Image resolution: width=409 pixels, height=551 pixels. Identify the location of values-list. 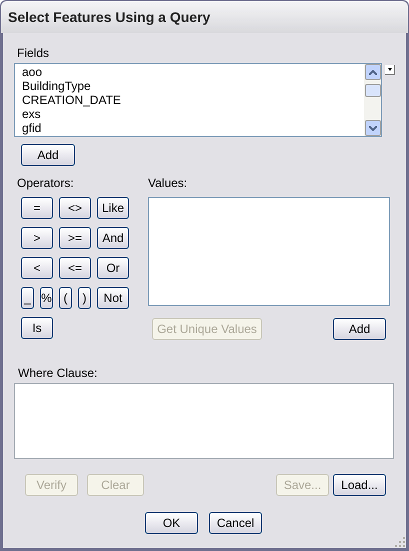
(269, 251).